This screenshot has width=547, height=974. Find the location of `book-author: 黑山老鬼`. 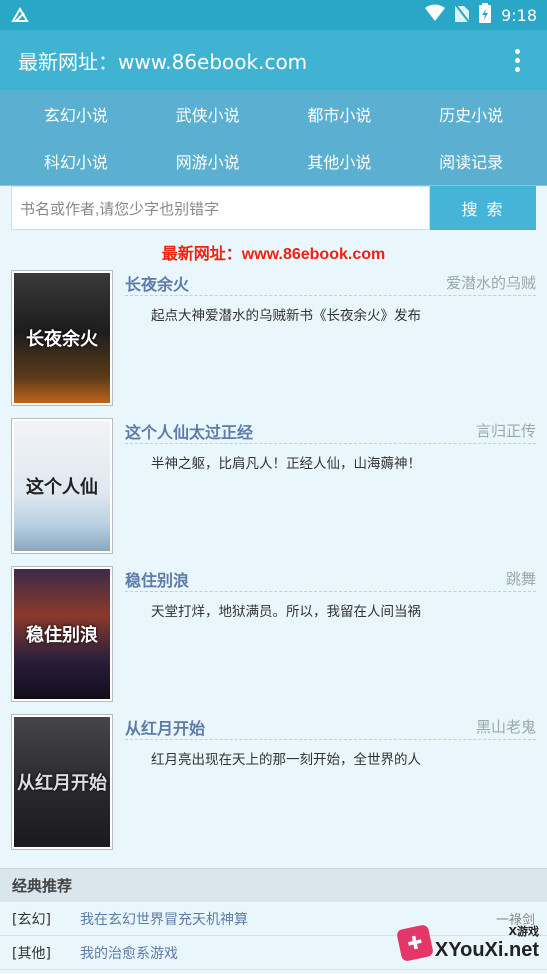

book-author: 黑山老鬼 is located at coordinates (506, 726).